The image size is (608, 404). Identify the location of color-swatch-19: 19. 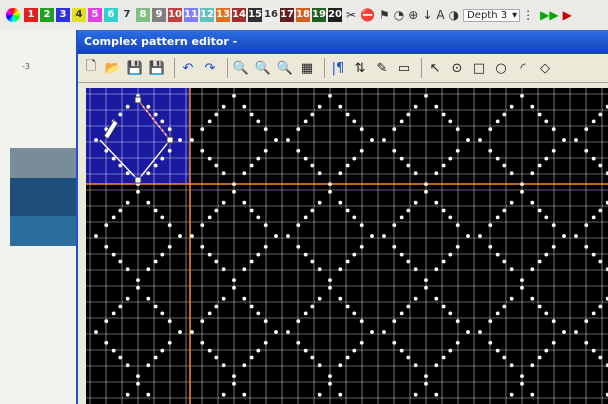
(319, 15).